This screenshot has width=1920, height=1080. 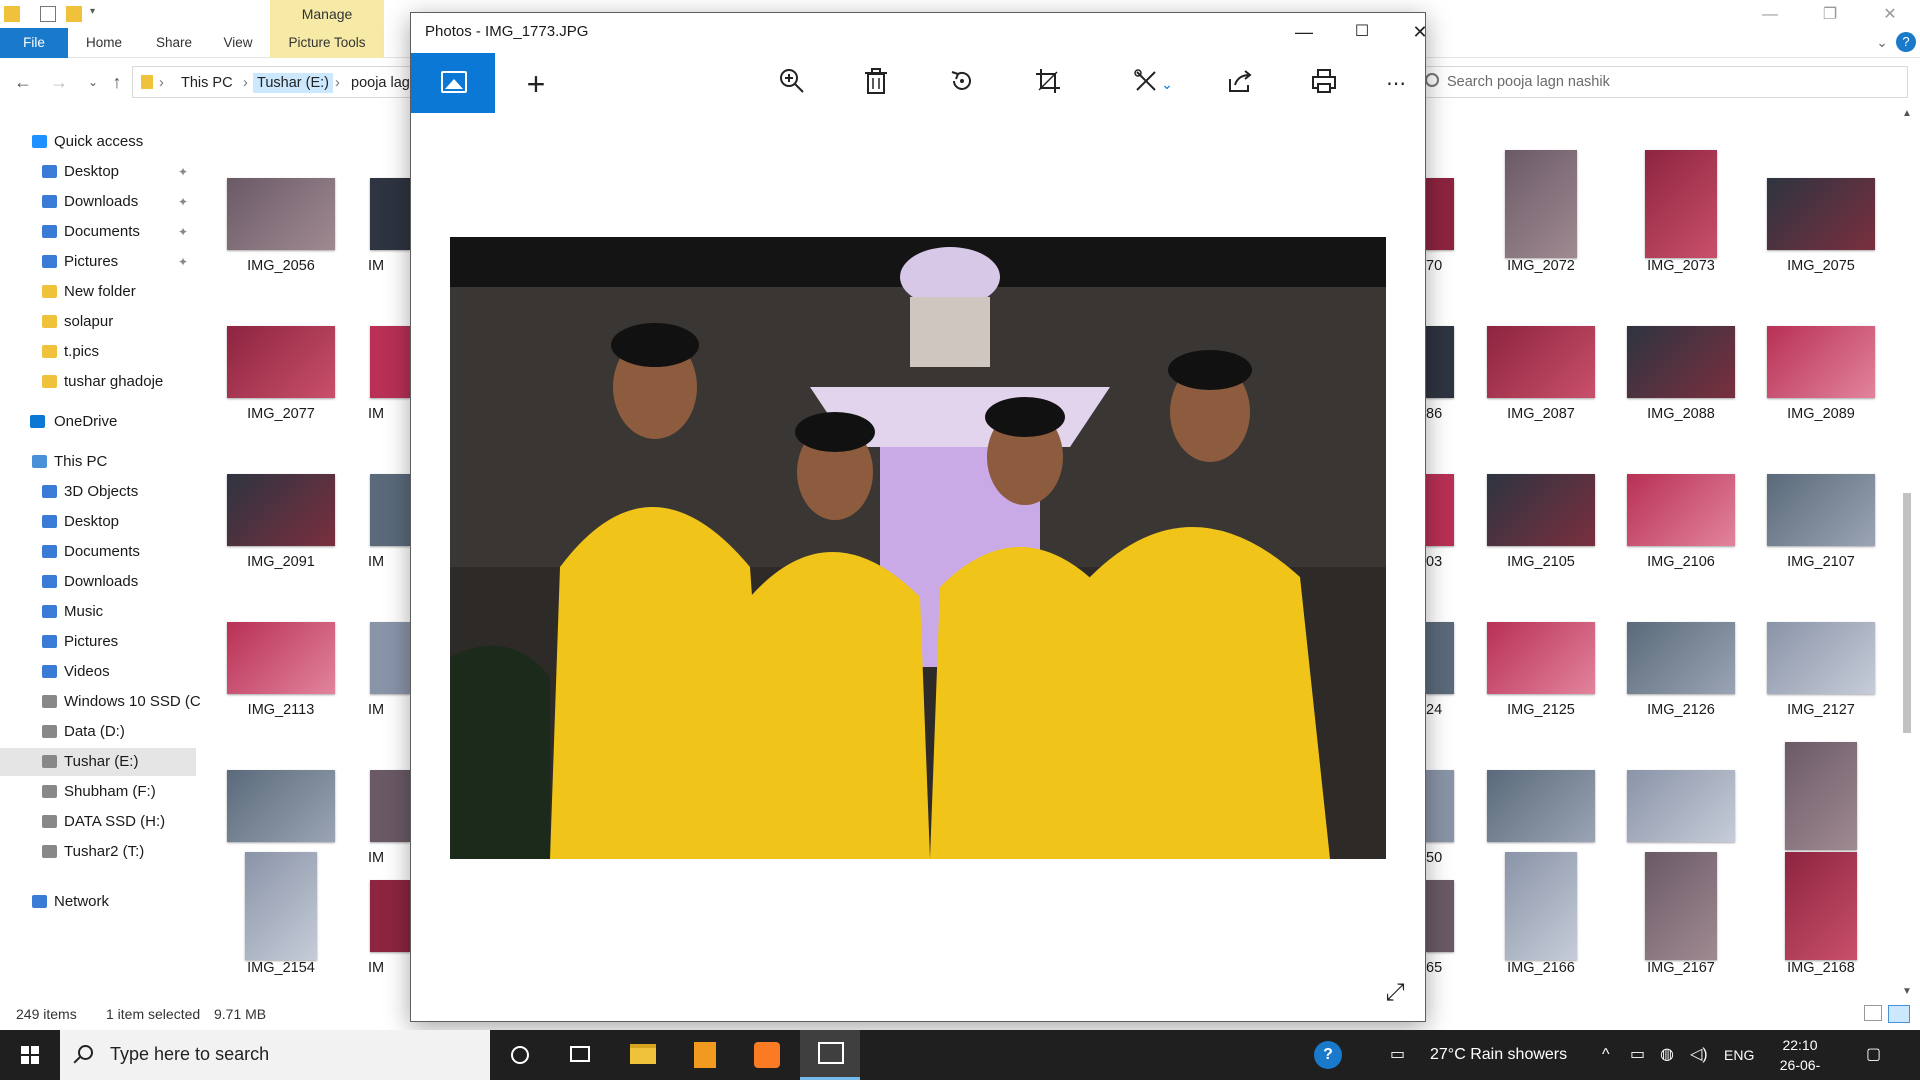 I want to click on task-view-button, so click(x=580, y=1055).